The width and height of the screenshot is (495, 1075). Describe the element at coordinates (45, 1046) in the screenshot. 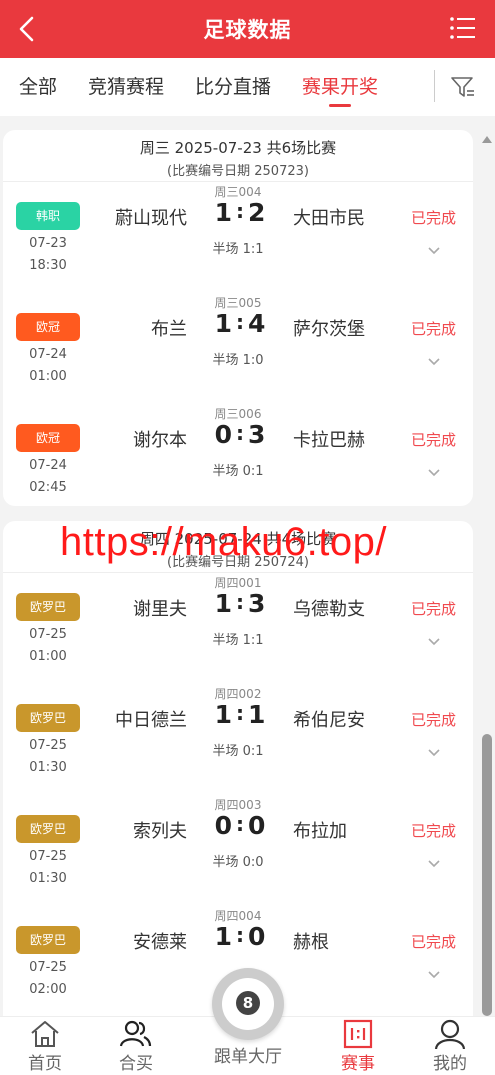

I see `nav-home: 首页` at that location.